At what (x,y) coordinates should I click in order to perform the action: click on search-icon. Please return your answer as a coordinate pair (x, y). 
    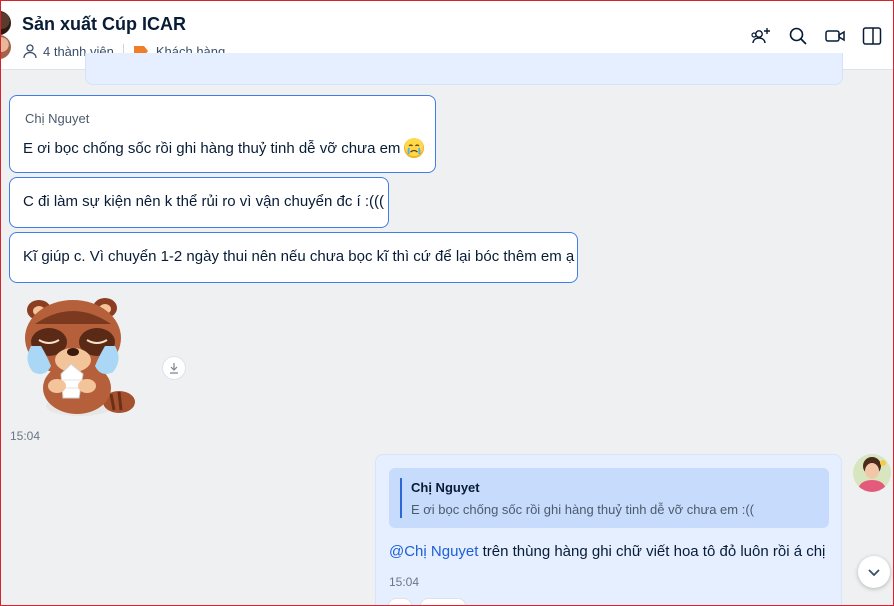
    Looking at the image, I should click on (798, 36).